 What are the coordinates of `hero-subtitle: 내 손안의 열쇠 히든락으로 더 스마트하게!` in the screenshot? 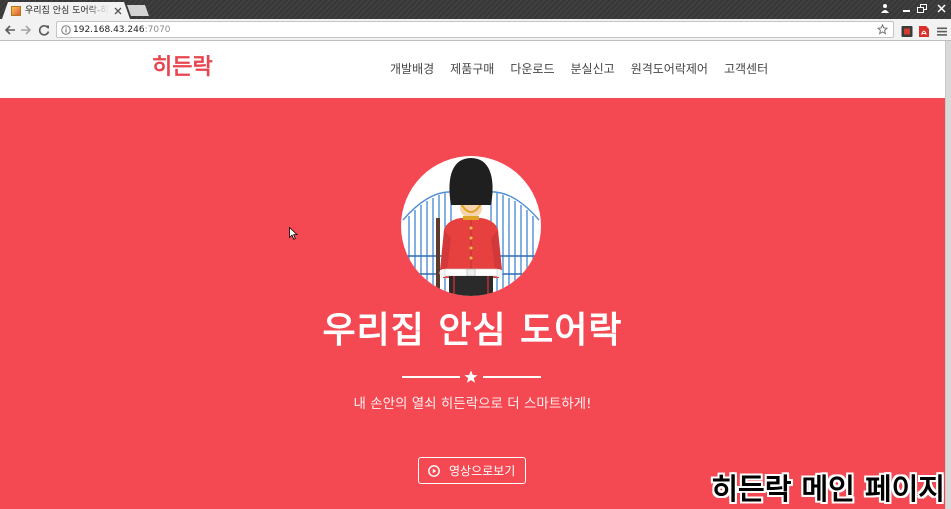 It's located at (472, 404).